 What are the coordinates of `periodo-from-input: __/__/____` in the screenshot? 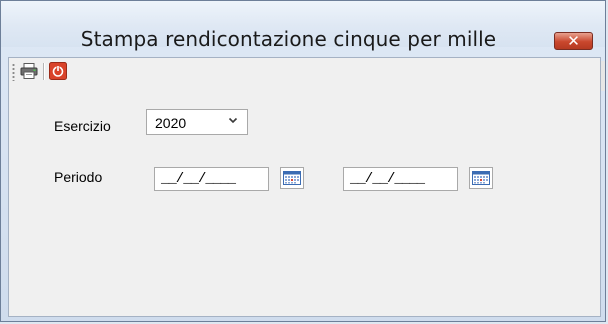 It's located at (211, 179).